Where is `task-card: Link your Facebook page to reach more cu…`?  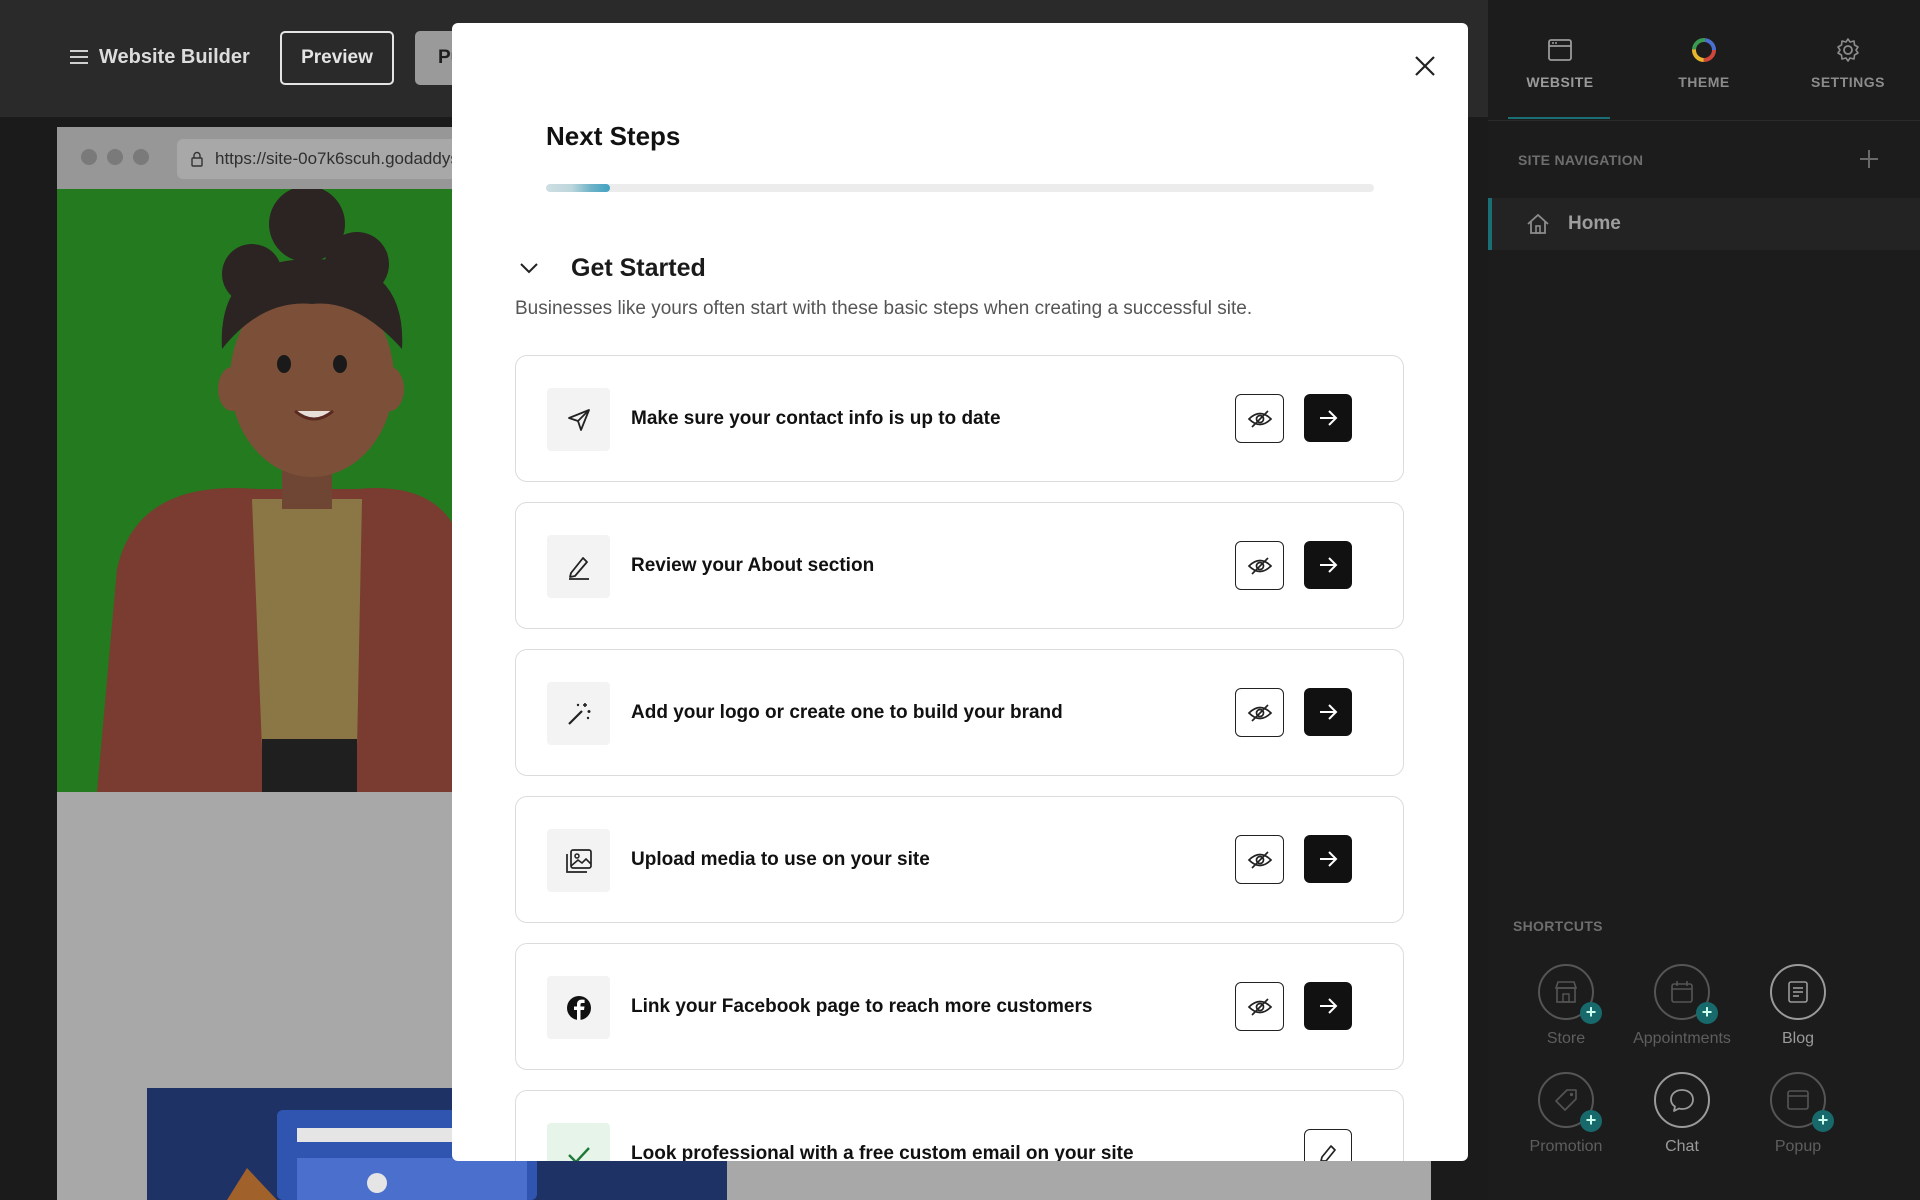
task-card: Link your Facebook page to reach more cu… is located at coordinates (959, 1006).